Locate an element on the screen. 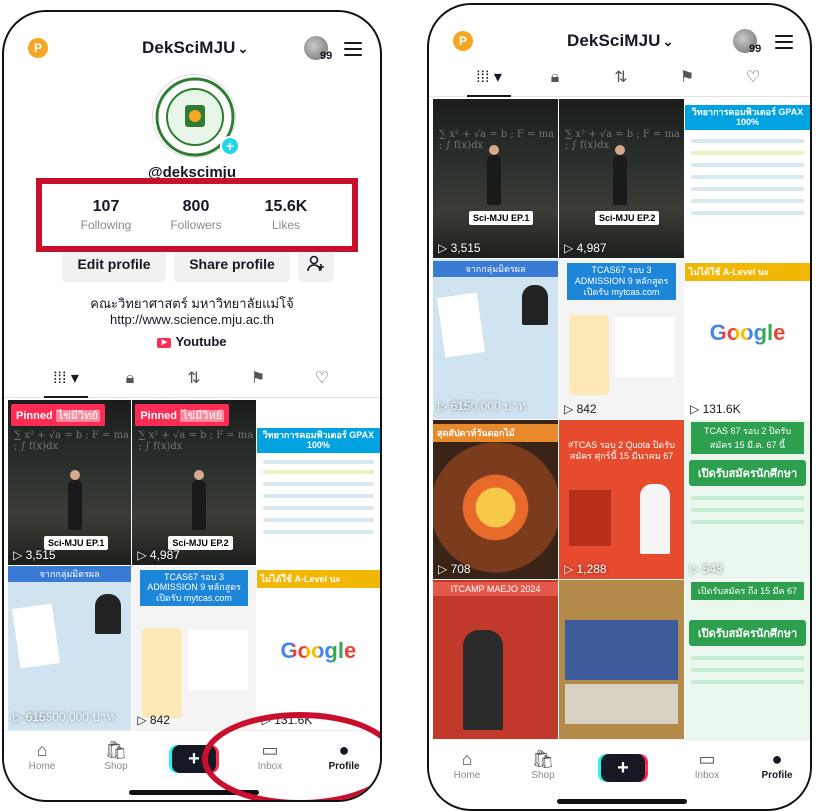 This screenshot has height=811, width=816. nav-profile: ● Profile is located at coordinates (777, 764).